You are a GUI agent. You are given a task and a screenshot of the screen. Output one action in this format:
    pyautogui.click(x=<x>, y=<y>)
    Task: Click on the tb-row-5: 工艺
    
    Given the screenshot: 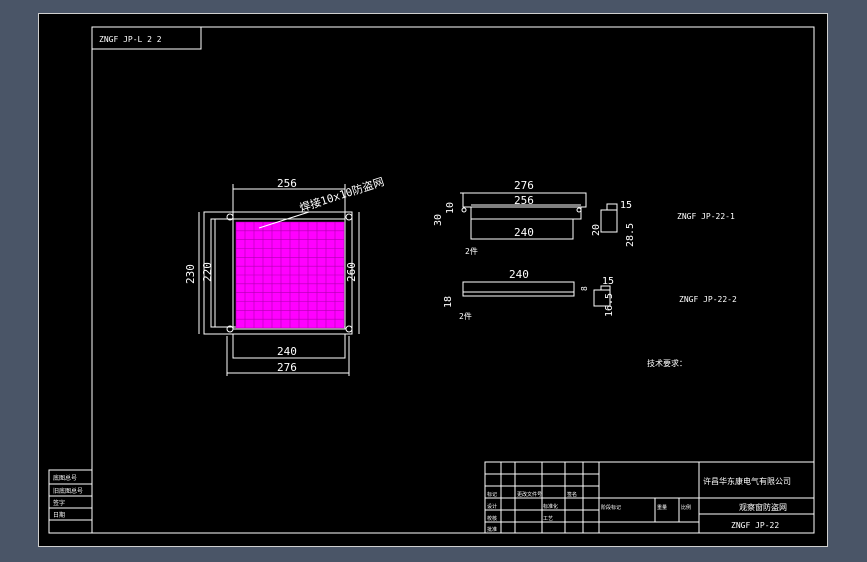 What is the action you would take?
    pyautogui.click(x=548, y=519)
    